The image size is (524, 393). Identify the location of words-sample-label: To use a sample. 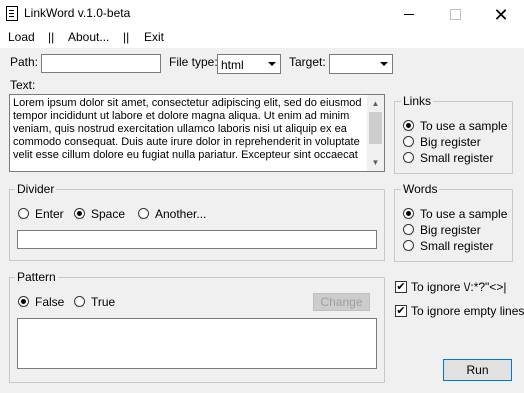
(463, 214).